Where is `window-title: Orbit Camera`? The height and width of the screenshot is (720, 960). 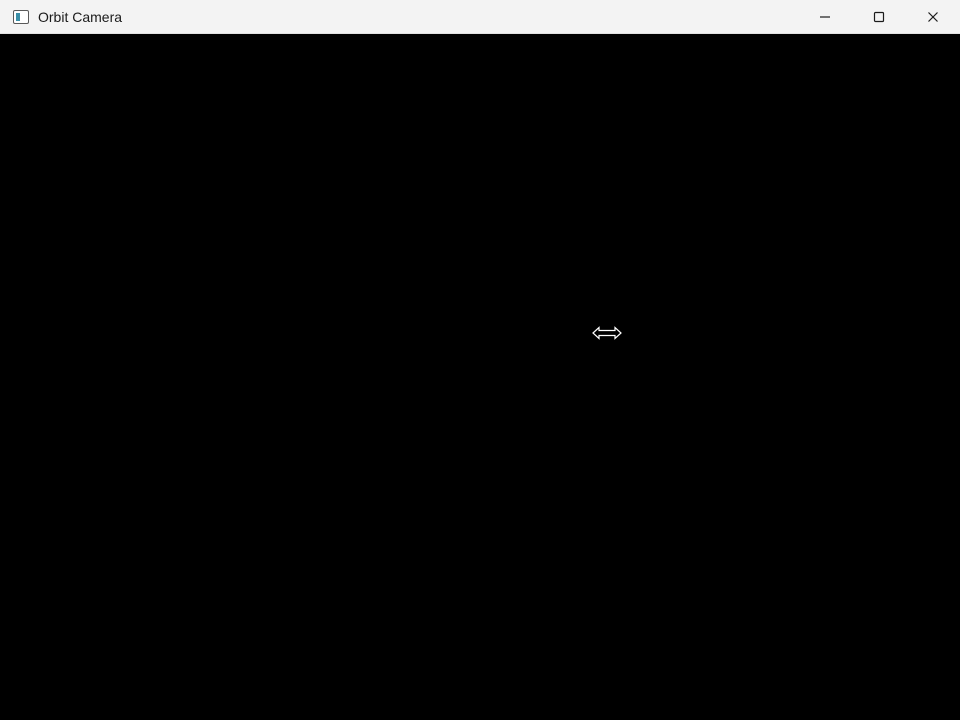 window-title: Orbit Camera is located at coordinates (80, 16).